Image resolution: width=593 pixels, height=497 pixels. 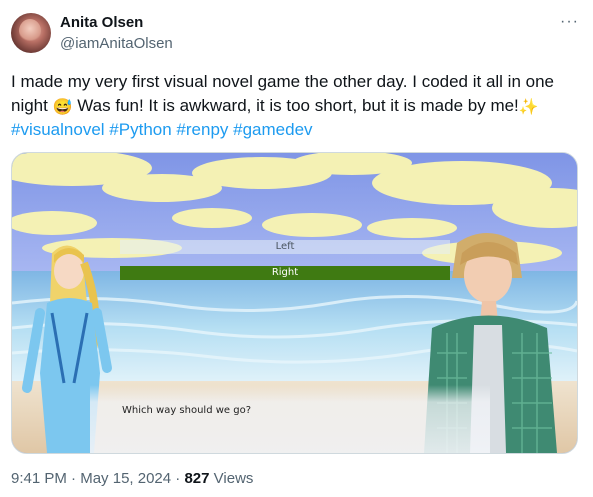 What do you see at coordinates (290, 419) in the screenshot?
I see `dialogue-box` at bounding box center [290, 419].